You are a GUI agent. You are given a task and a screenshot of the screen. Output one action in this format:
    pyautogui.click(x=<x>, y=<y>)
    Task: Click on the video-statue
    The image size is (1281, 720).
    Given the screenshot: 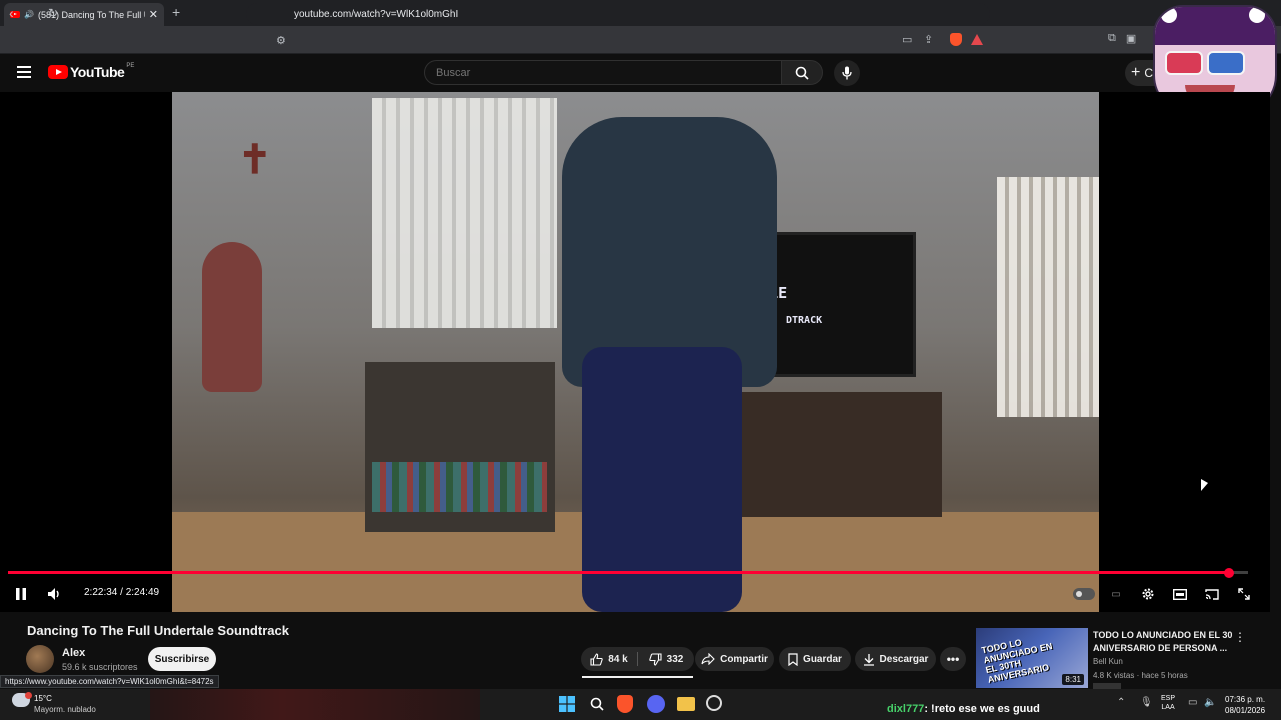 What is the action you would take?
    pyautogui.click(x=232, y=317)
    